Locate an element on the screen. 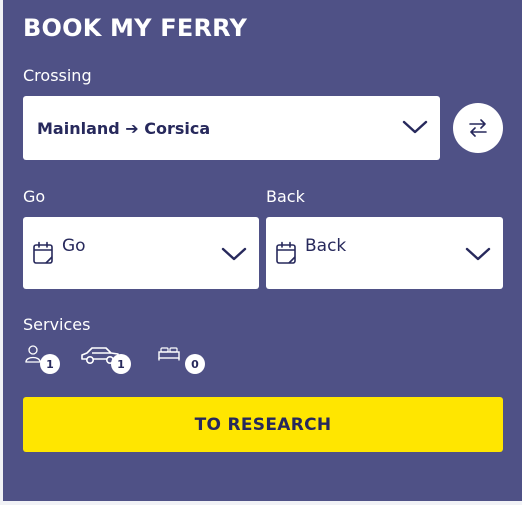  cabins-count-badge: 0 is located at coordinates (195, 364).